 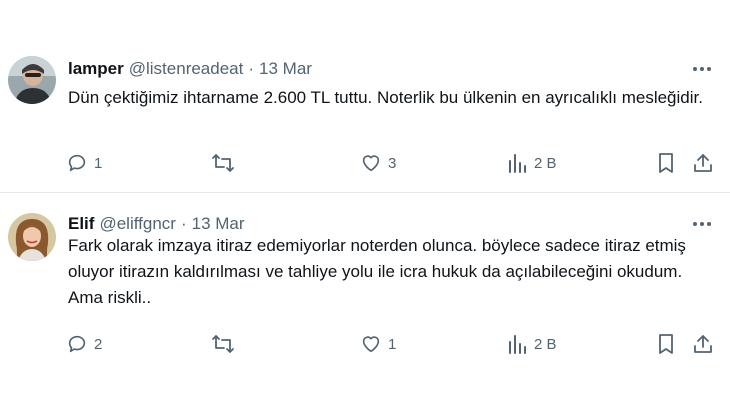 I want to click on author-handle: @eliffgncr, so click(x=137, y=224).